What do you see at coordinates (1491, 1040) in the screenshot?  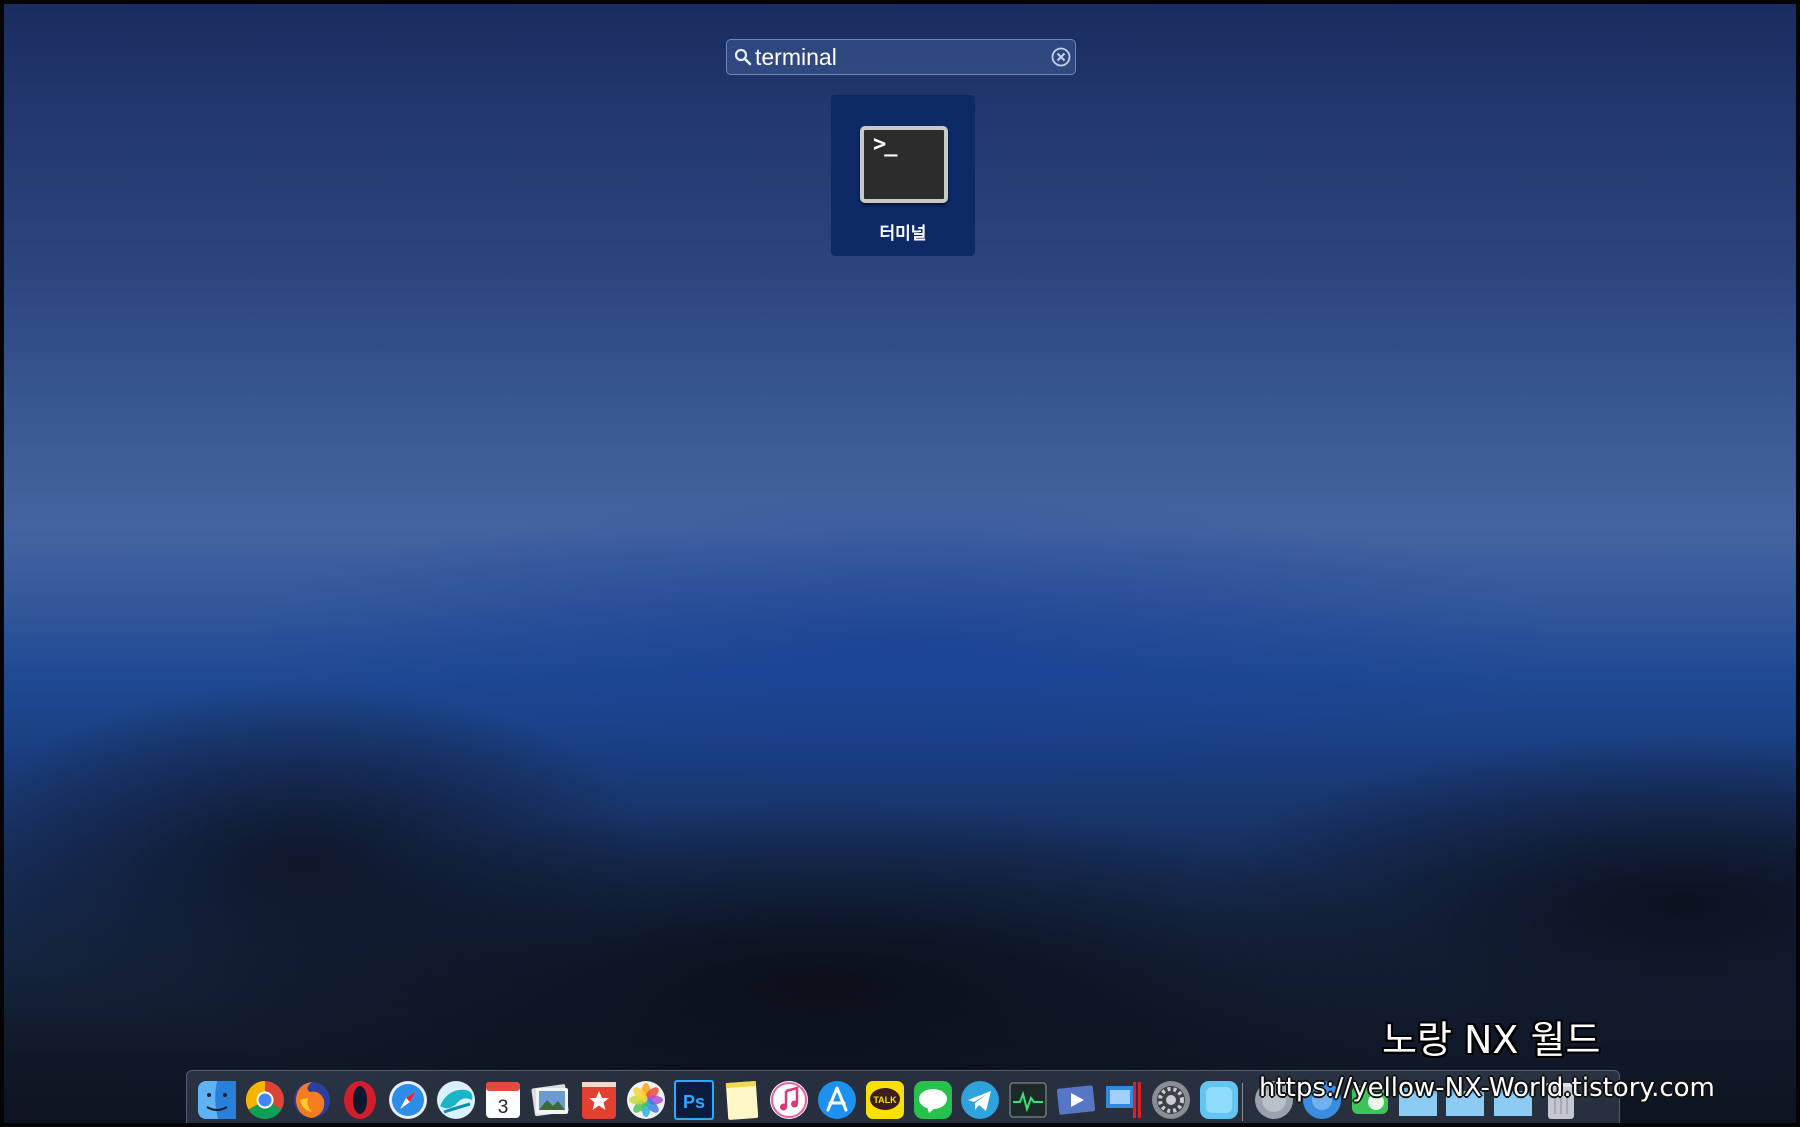 I see `watermark-title: 노랑 NX 월드` at bounding box center [1491, 1040].